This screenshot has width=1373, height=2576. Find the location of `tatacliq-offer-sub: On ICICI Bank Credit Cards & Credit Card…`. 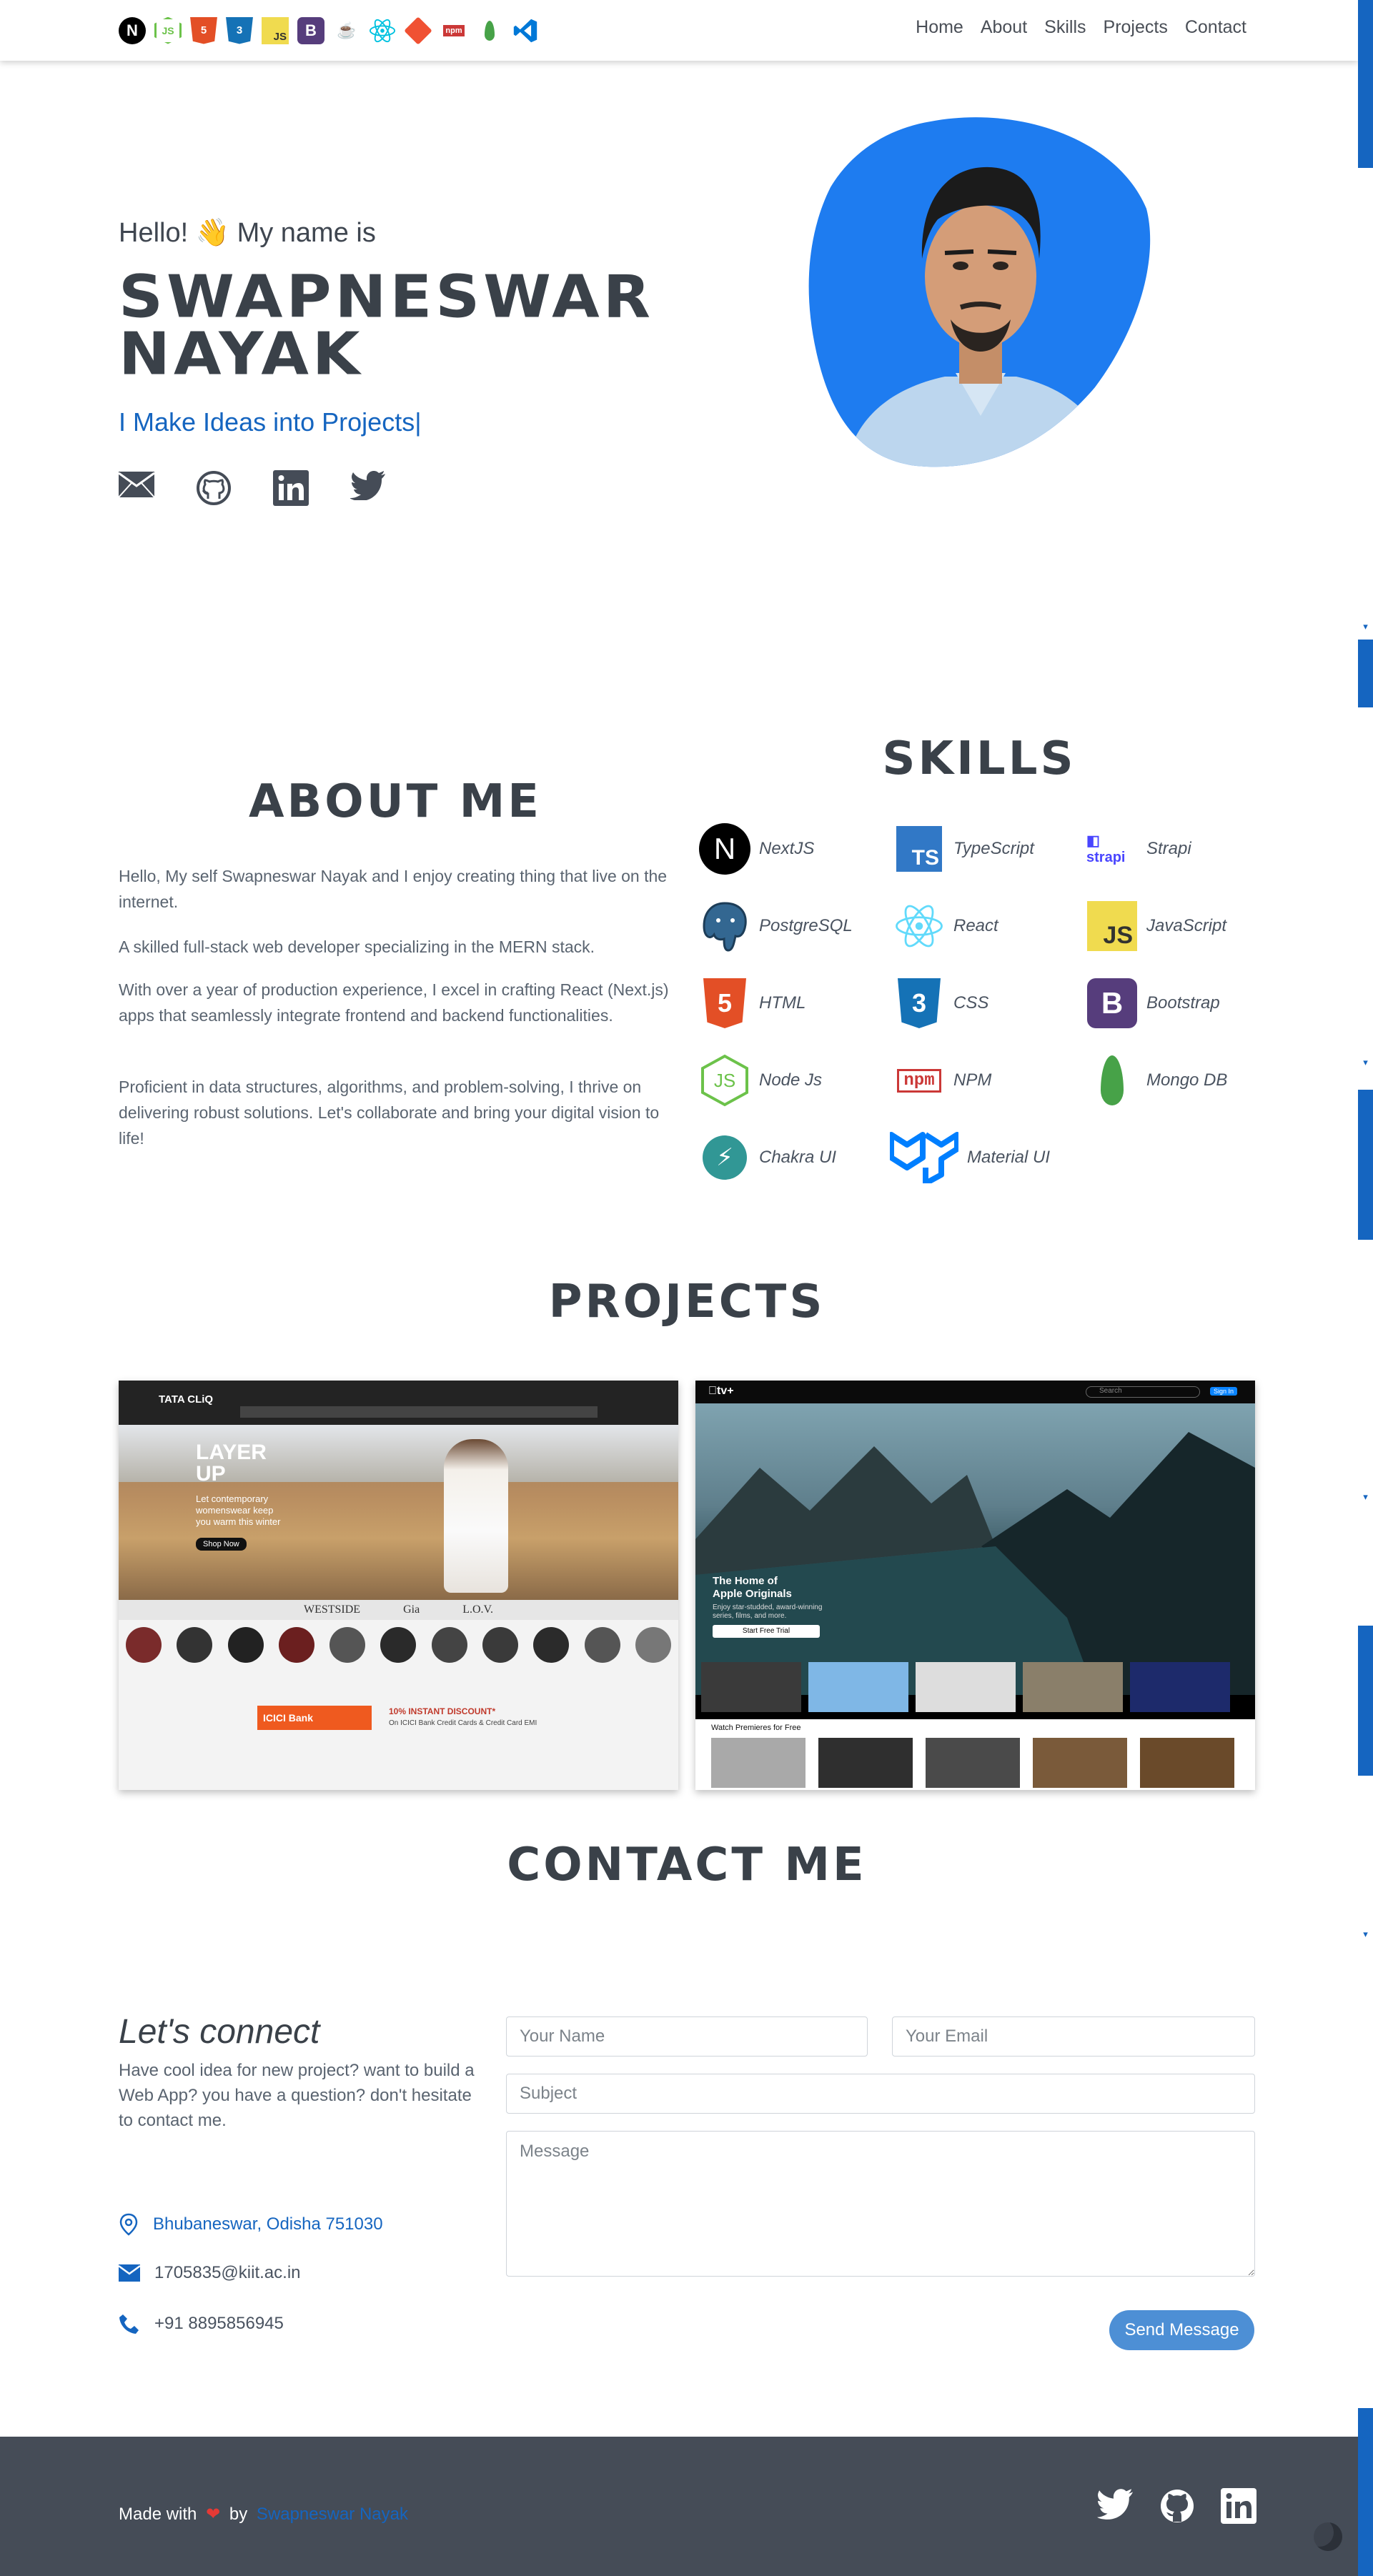

tatacliq-offer-sub: On ICICI Bank Credit Cards & Credit Card… is located at coordinates (463, 1723).